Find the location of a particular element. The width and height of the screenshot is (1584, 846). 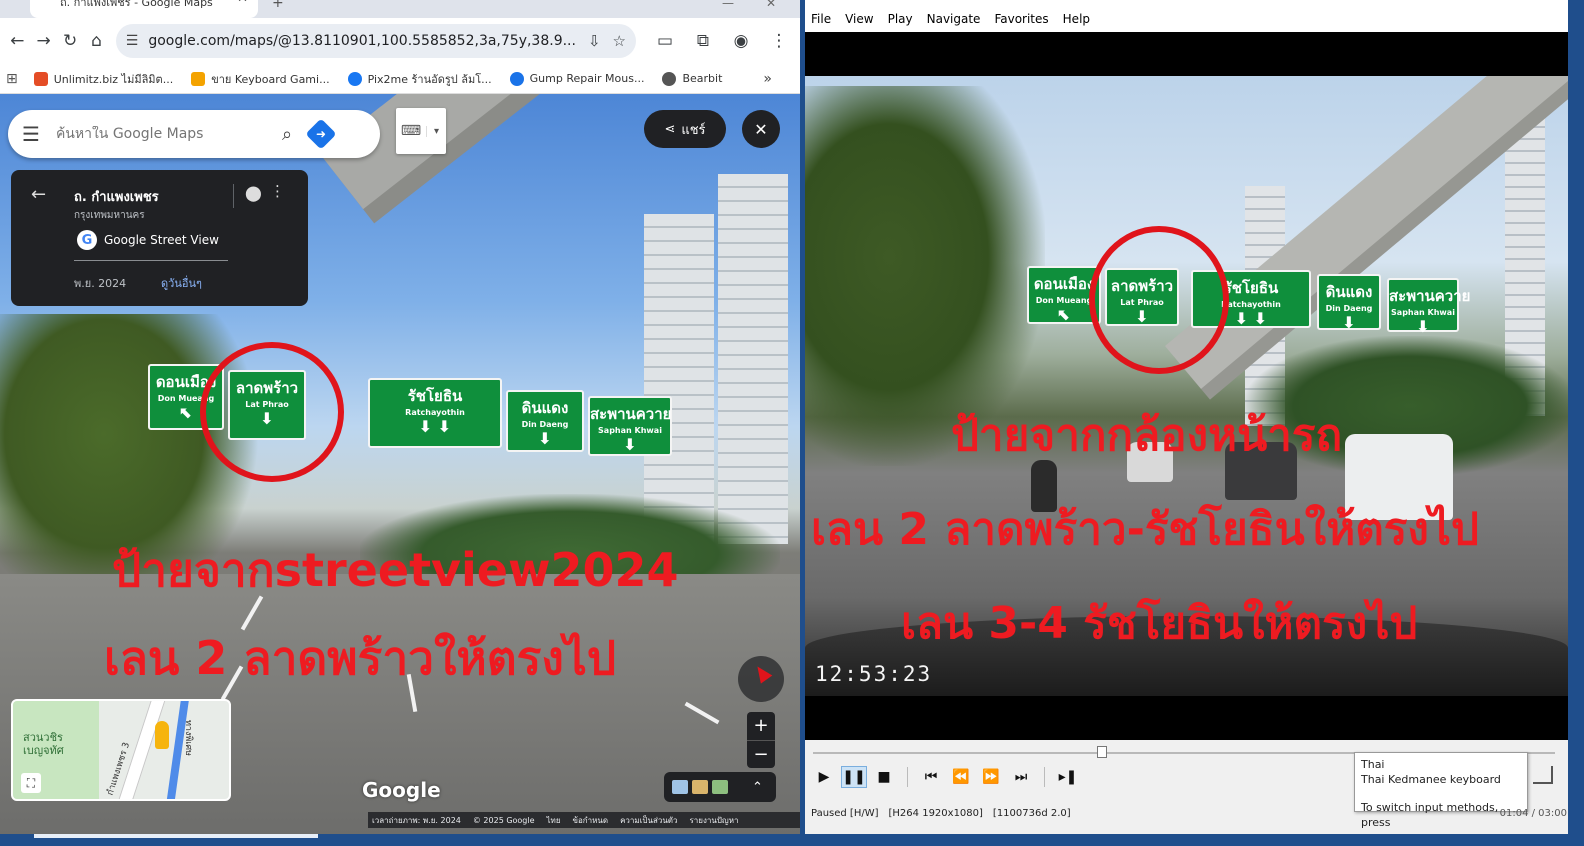

more-options-icon: ⋮ is located at coordinates (277, 191).